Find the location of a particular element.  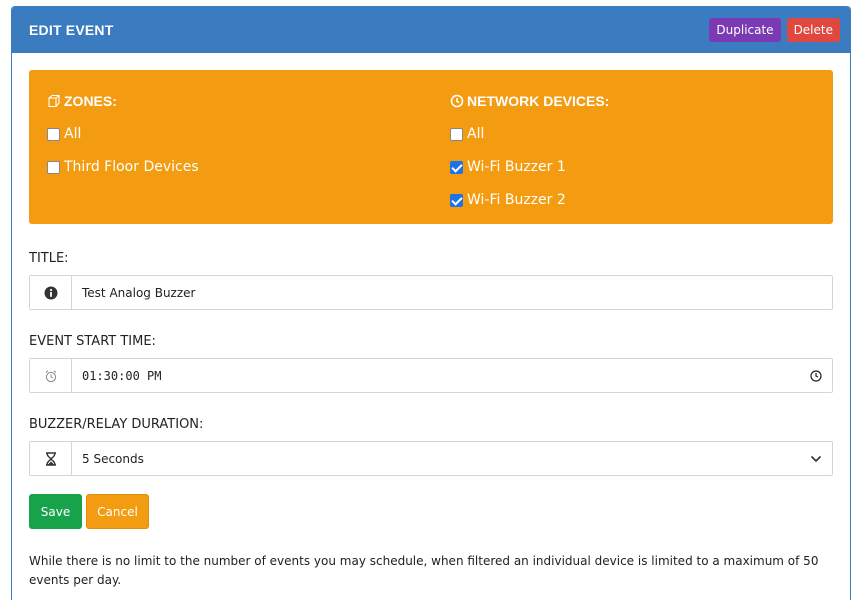

zone-item-third-floor: Third Floor Devices is located at coordinates (123, 167).